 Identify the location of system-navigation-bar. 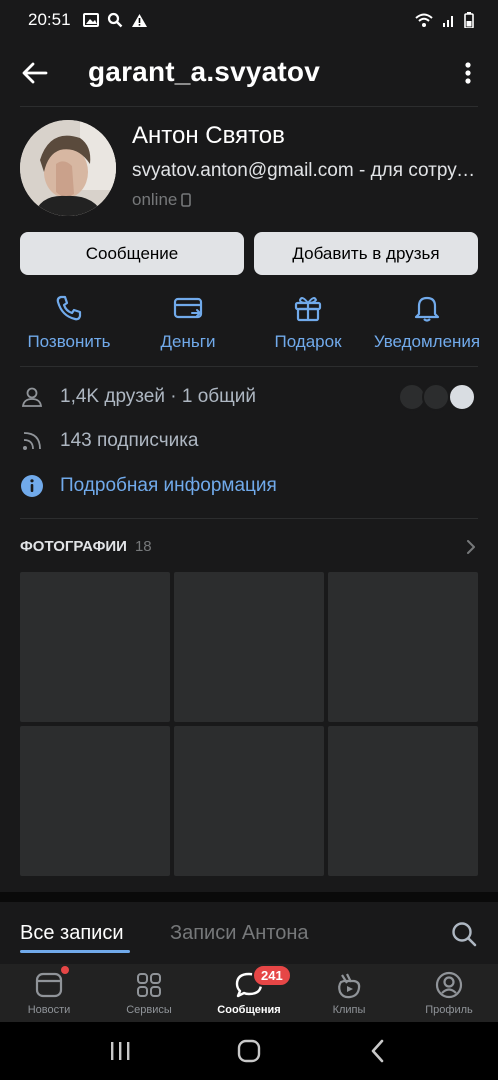
(249, 1051).